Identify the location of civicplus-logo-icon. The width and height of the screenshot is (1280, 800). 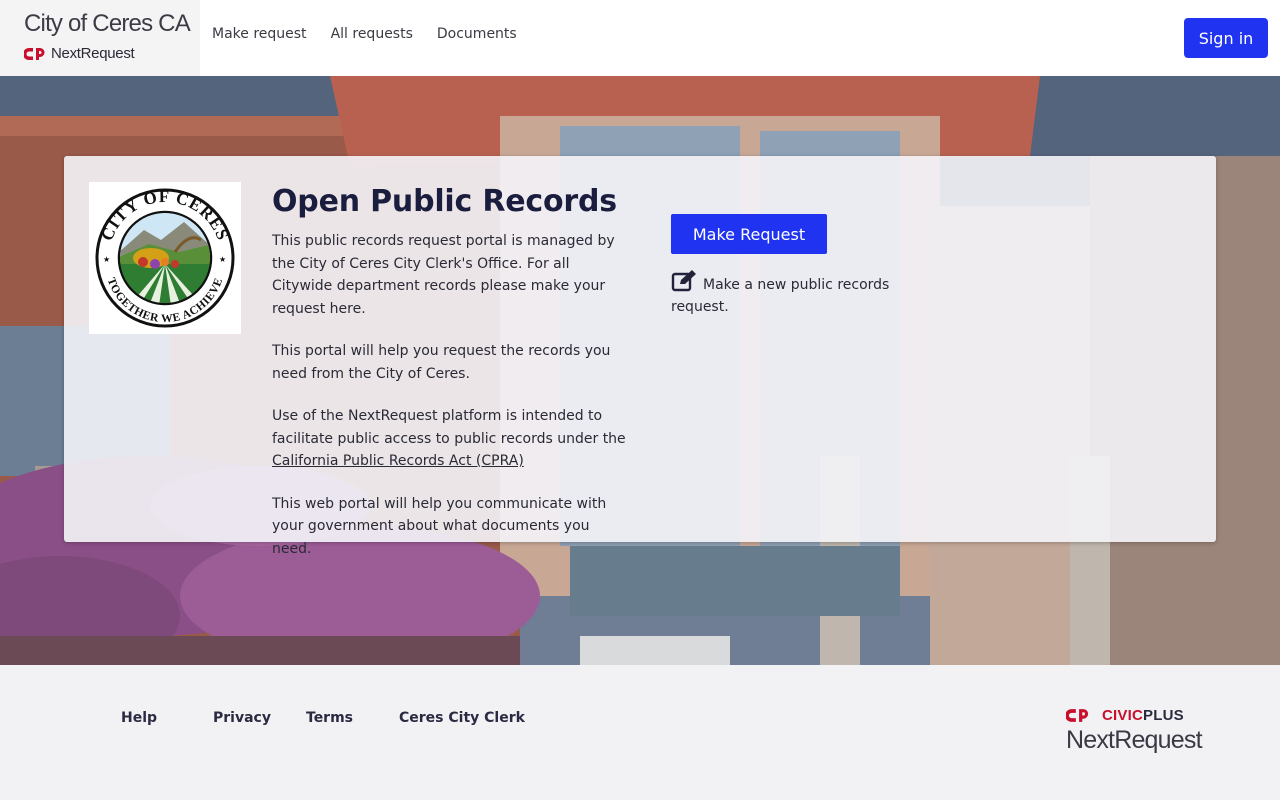
(34, 53).